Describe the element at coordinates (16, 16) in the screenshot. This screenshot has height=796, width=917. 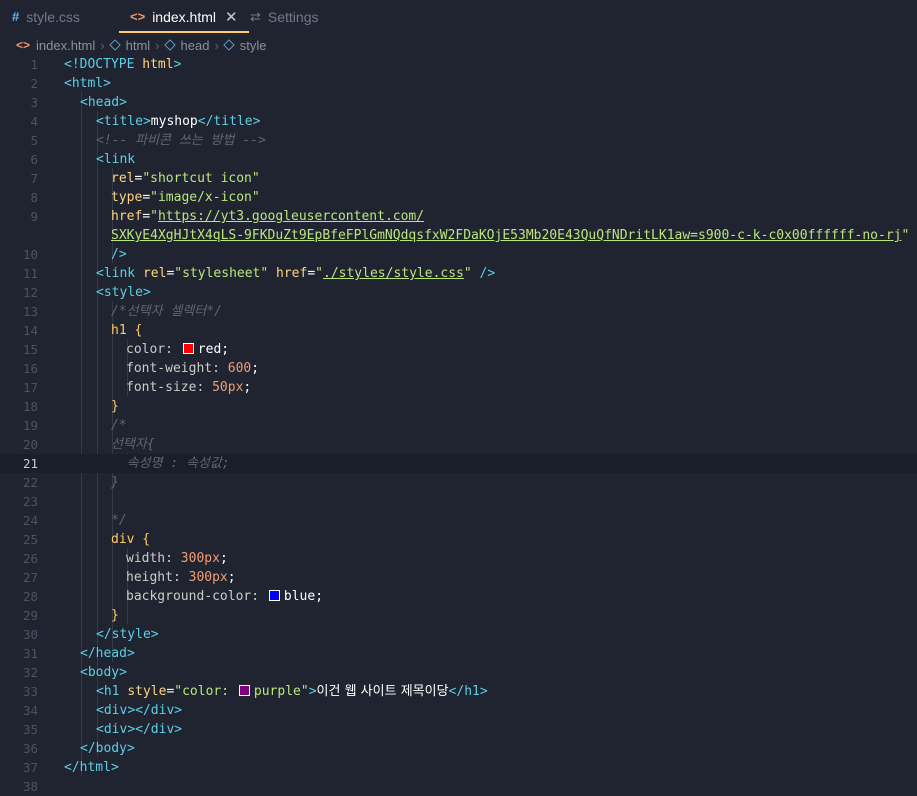
I see `css-hash-icon: #` at that location.